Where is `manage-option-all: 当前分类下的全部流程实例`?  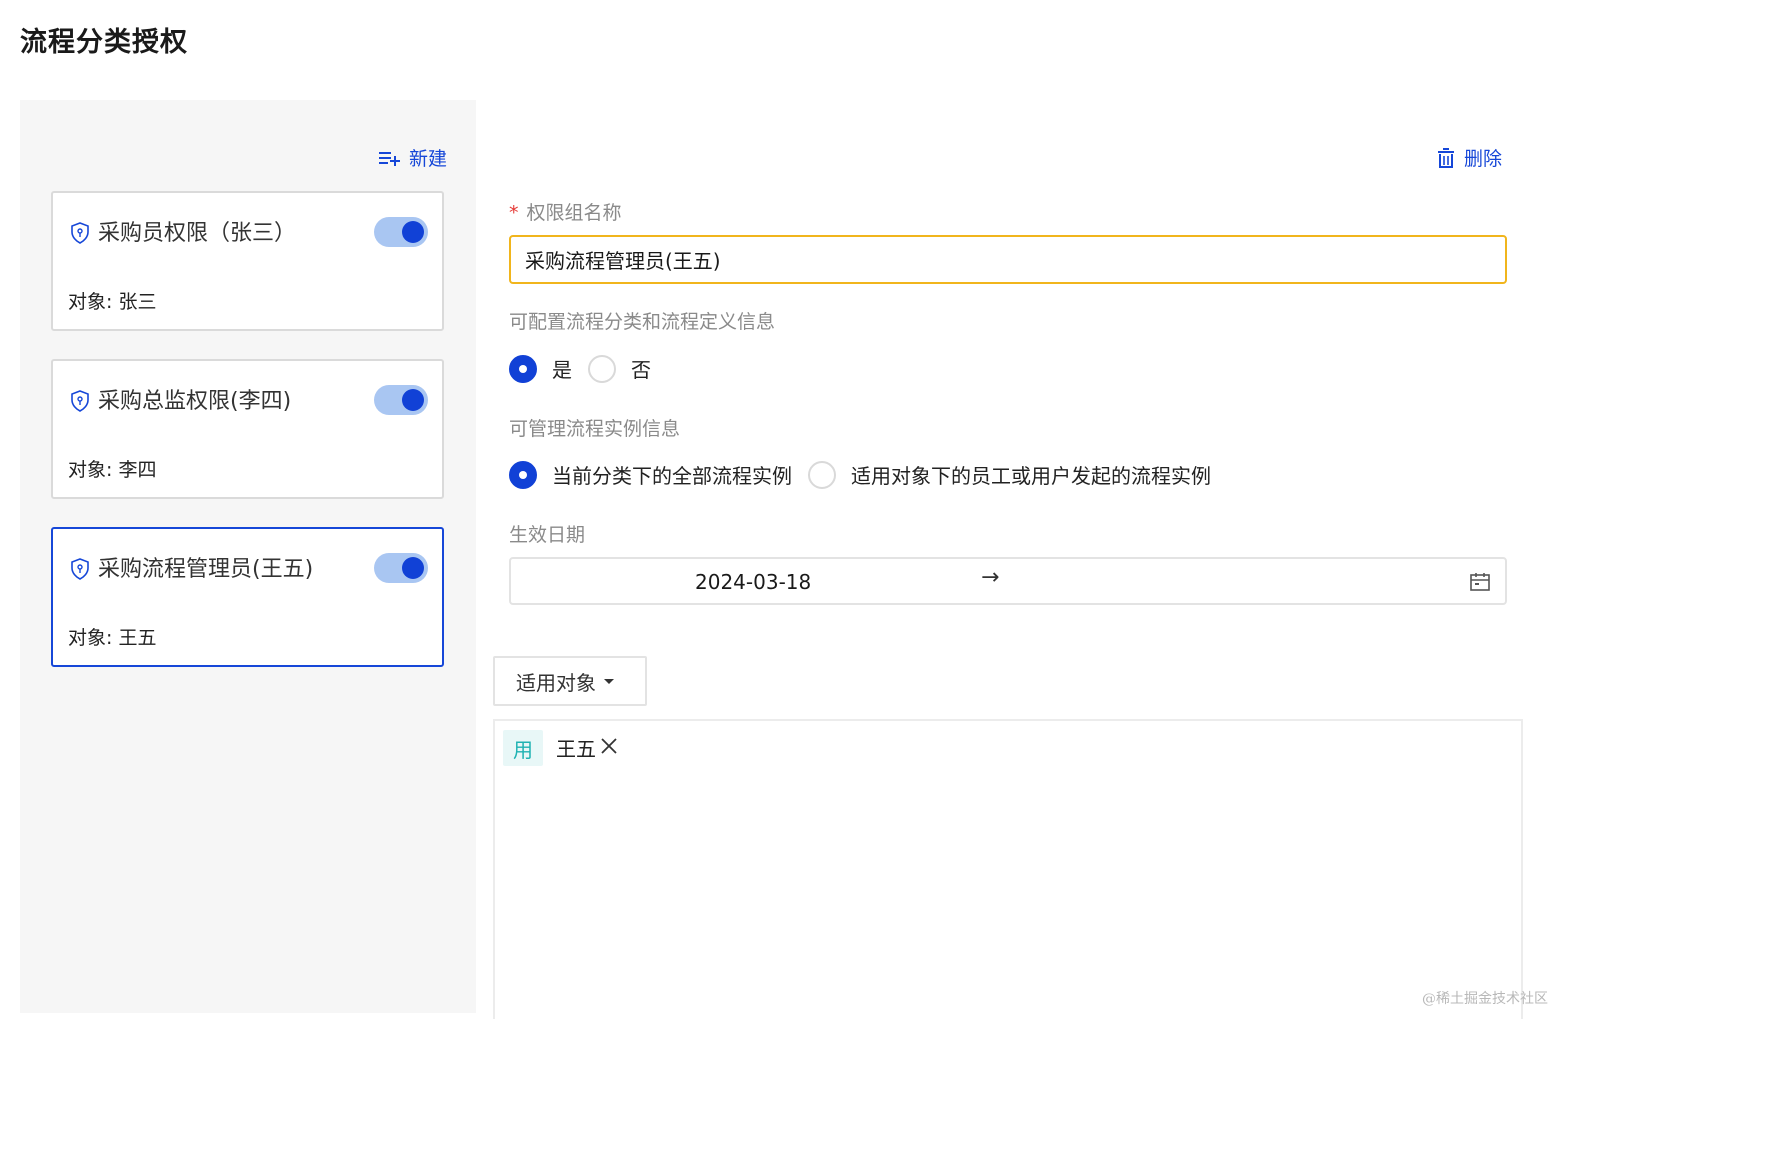 manage-option-all: 当前分类下的全部流程实例 is located at coordinates (650, 474).